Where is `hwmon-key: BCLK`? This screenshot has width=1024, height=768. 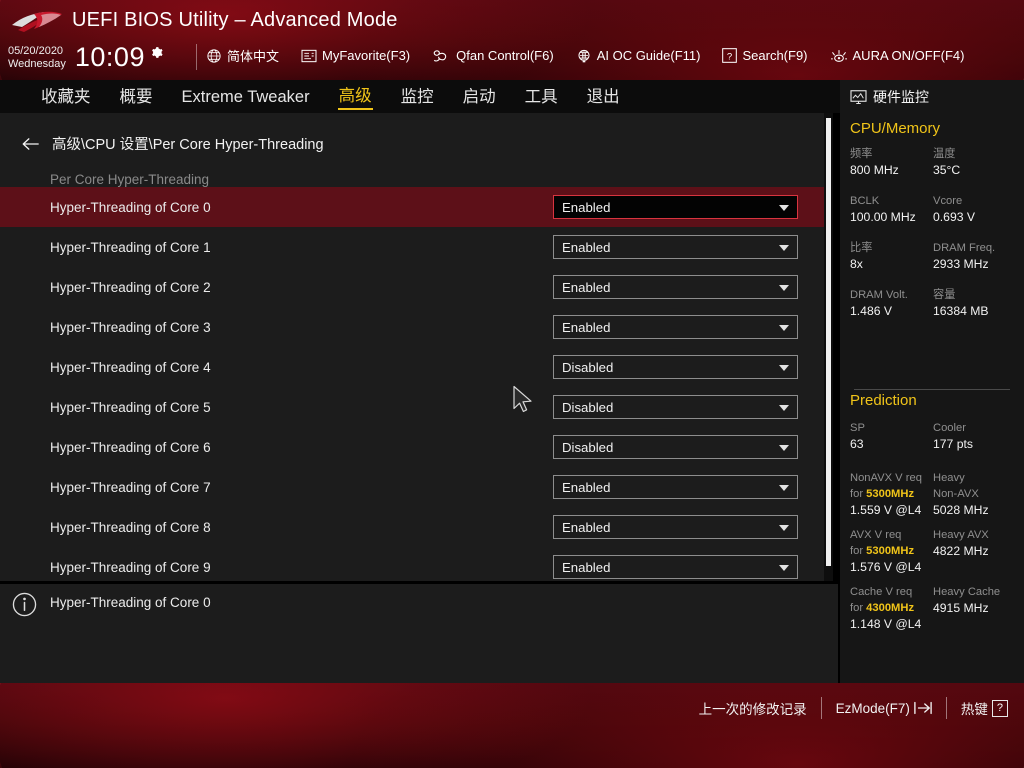
hwmon-key: BCLK is located at coordinates (865, 201).